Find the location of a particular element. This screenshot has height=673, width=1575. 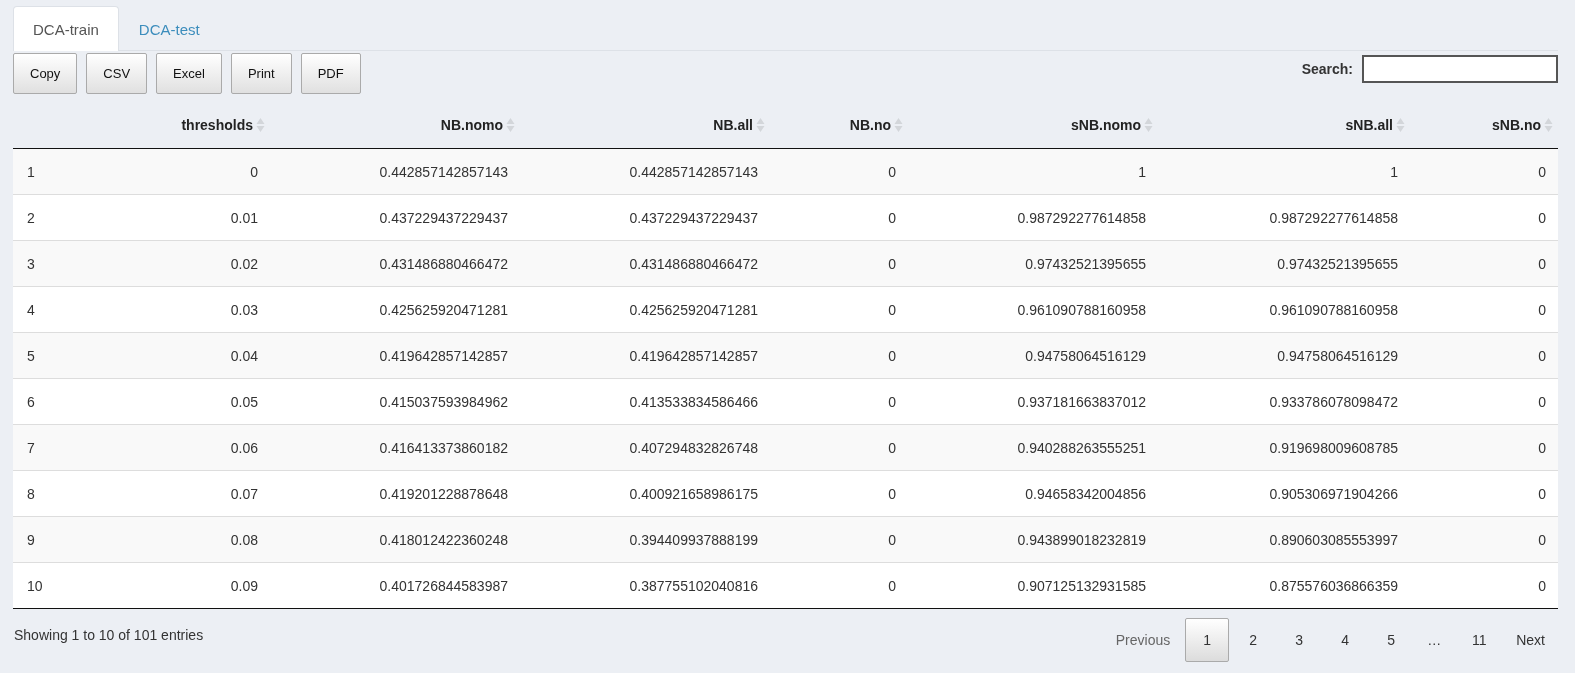

page-button: 11 is located at coordinates (1479, 640).